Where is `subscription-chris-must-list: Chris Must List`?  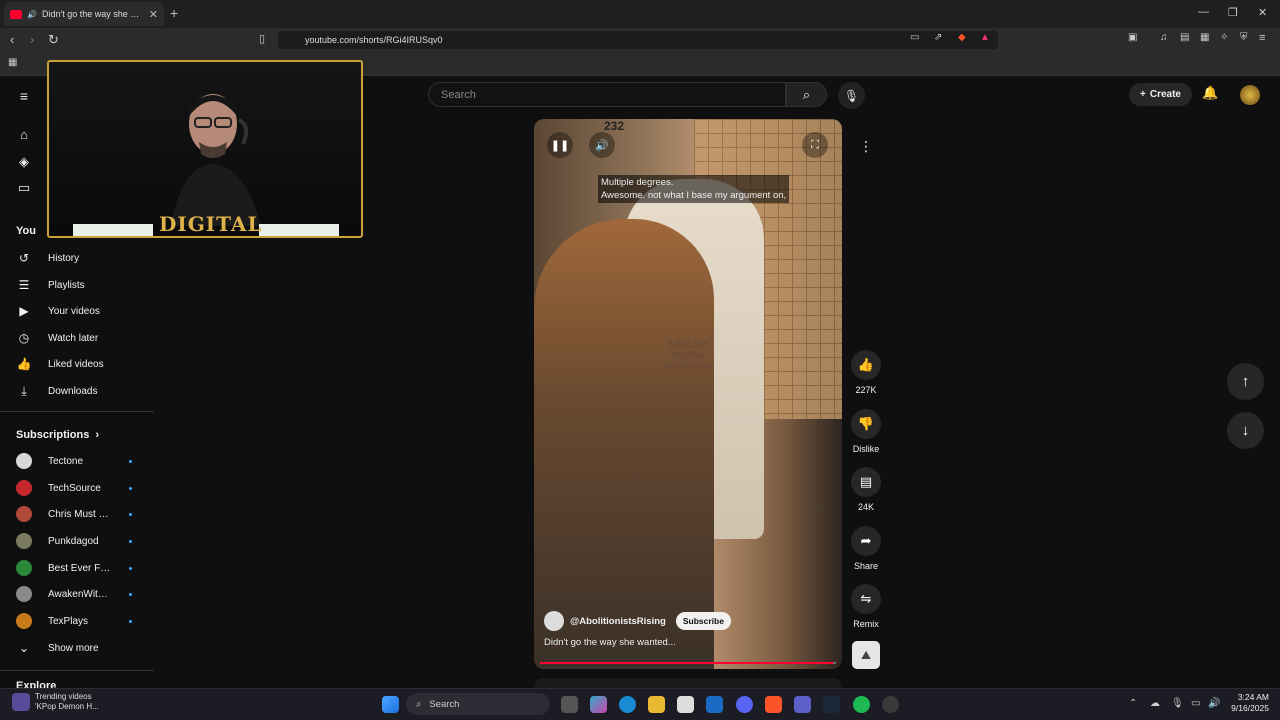 subscription-chris-must-list: Chris Must List is located at coordinates (81, 514).